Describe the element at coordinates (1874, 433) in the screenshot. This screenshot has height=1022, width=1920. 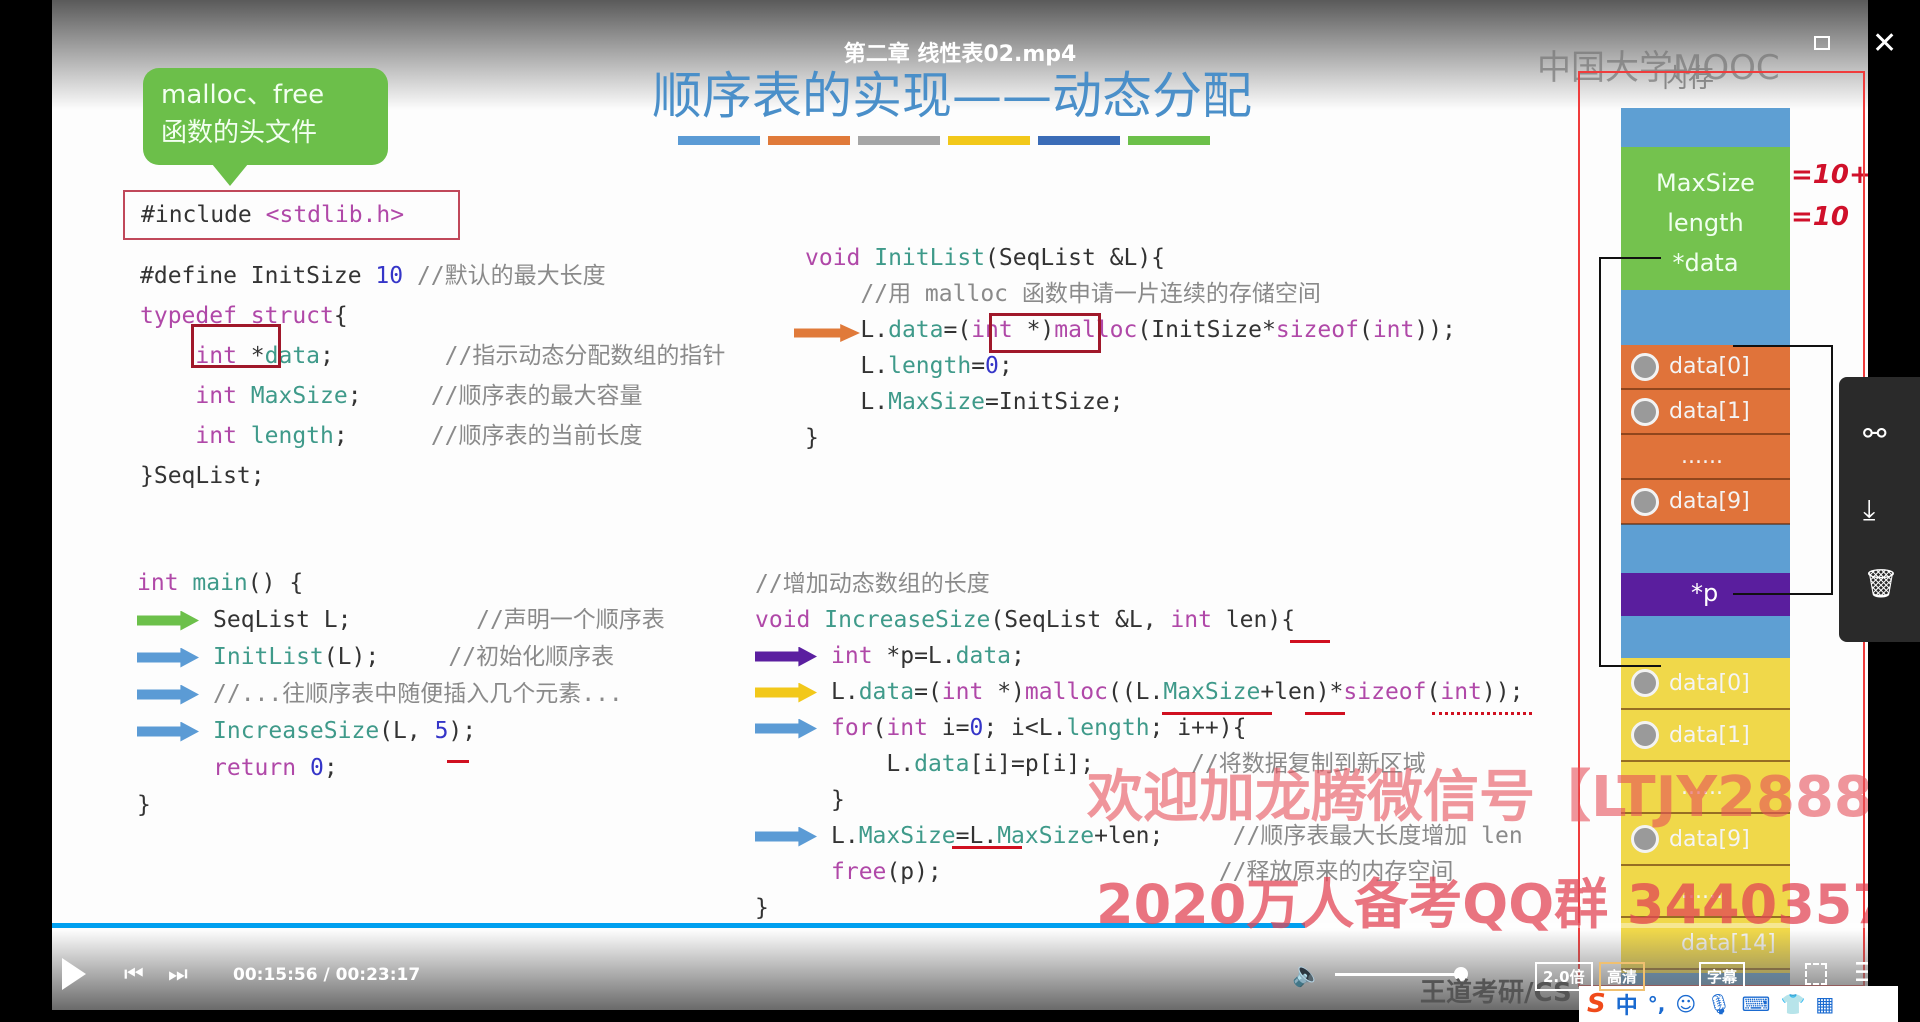
I see `share-icon: ⚯` at that location.